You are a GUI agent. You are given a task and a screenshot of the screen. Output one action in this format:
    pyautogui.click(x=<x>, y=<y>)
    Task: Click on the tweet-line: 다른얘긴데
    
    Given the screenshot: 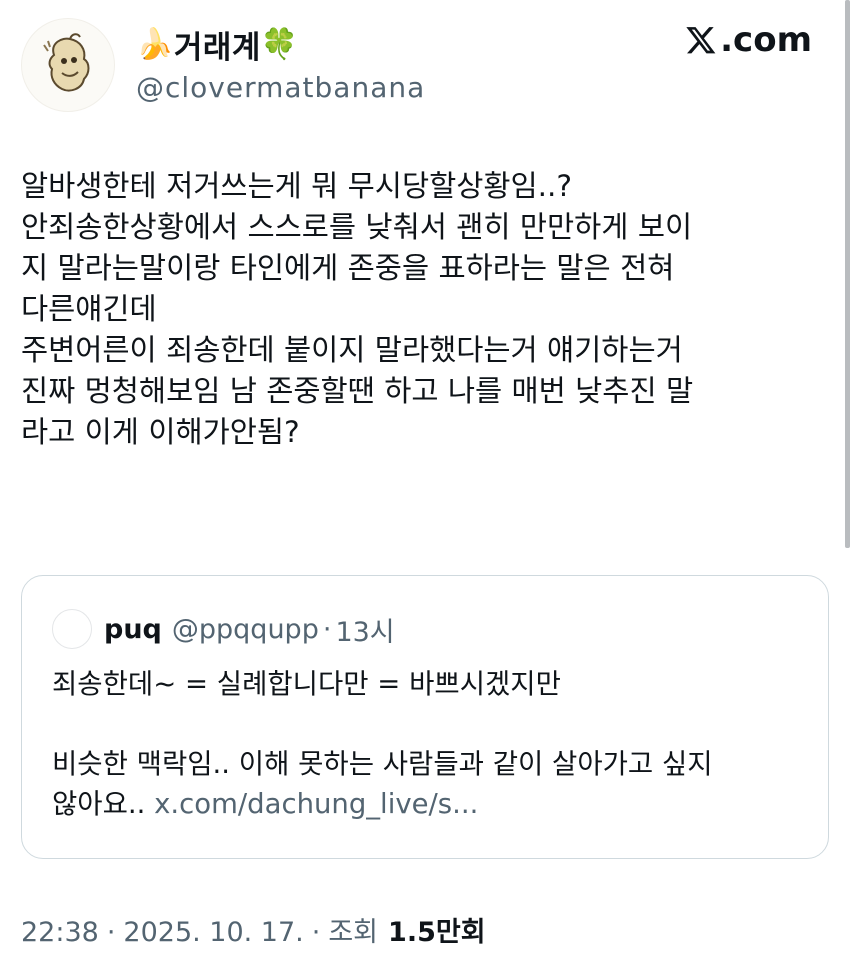 What is the action you would take?
    pyautogui.click(x=89, y=309)
    